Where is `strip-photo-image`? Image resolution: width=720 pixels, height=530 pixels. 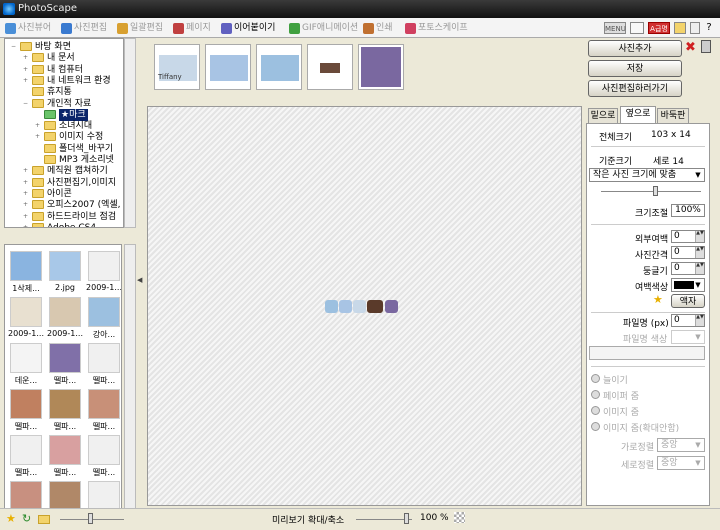 strip-photo-image is located at coordinates (330, 68).